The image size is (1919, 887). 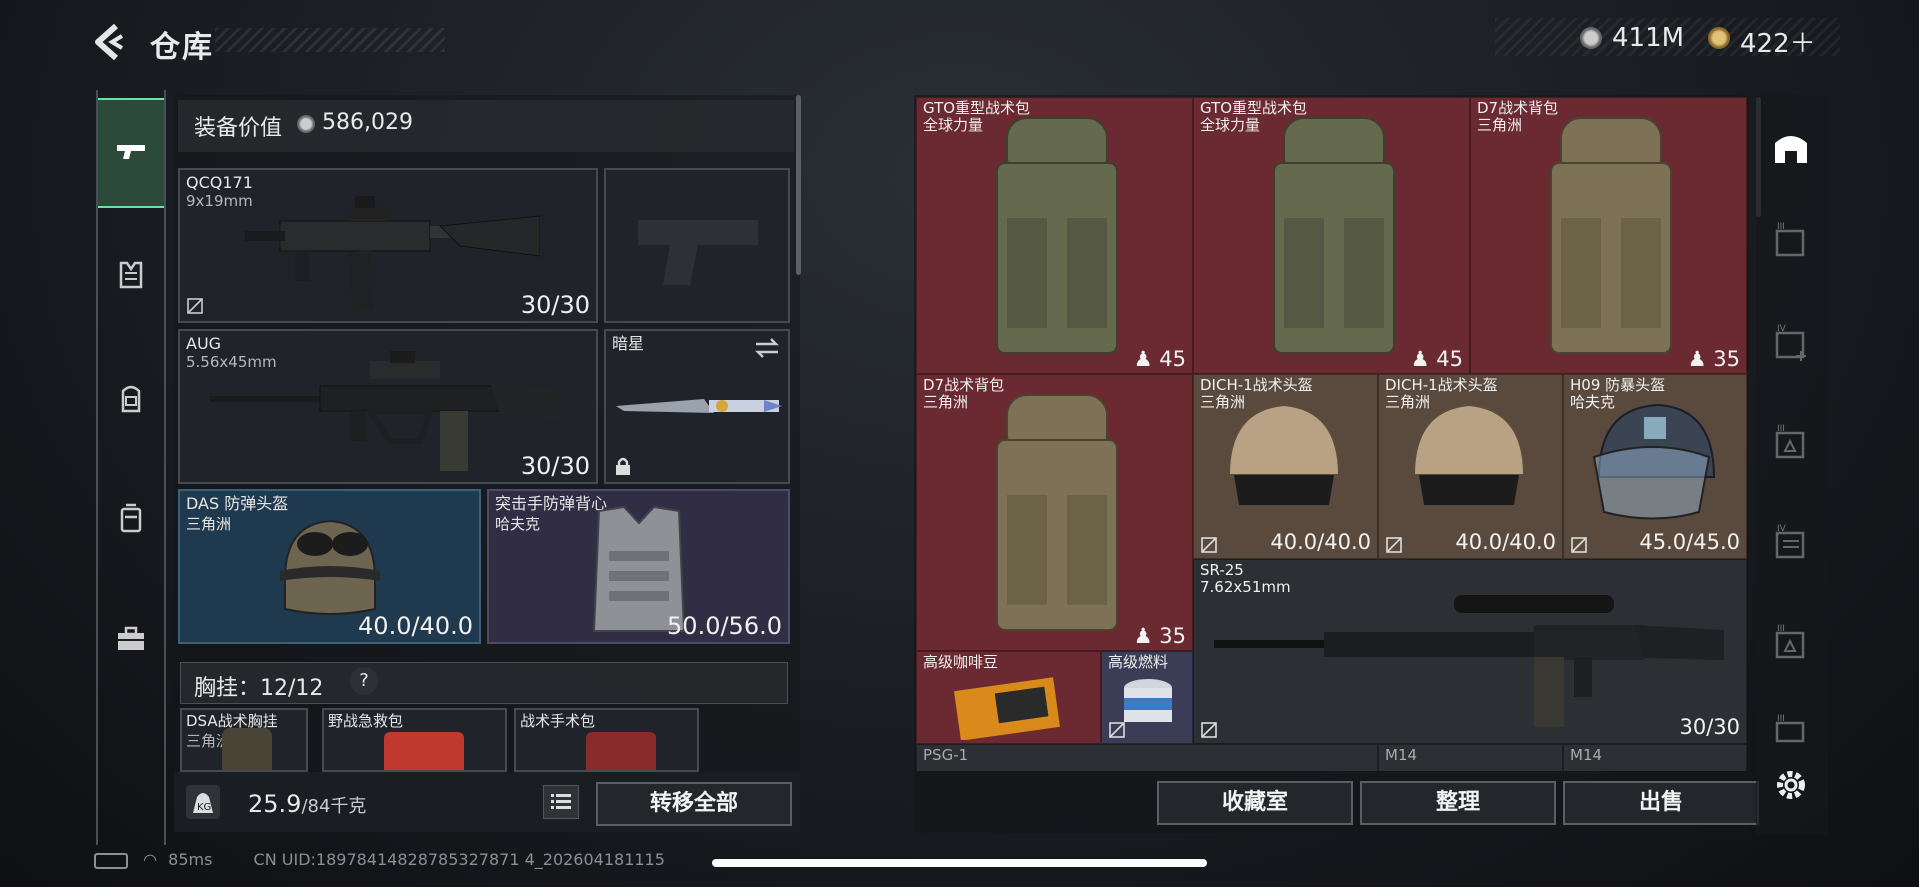 What do you see at coordinates (1469, 454) in the screenshot?
I see `helmet-image` at bounding box center [1469, 454].